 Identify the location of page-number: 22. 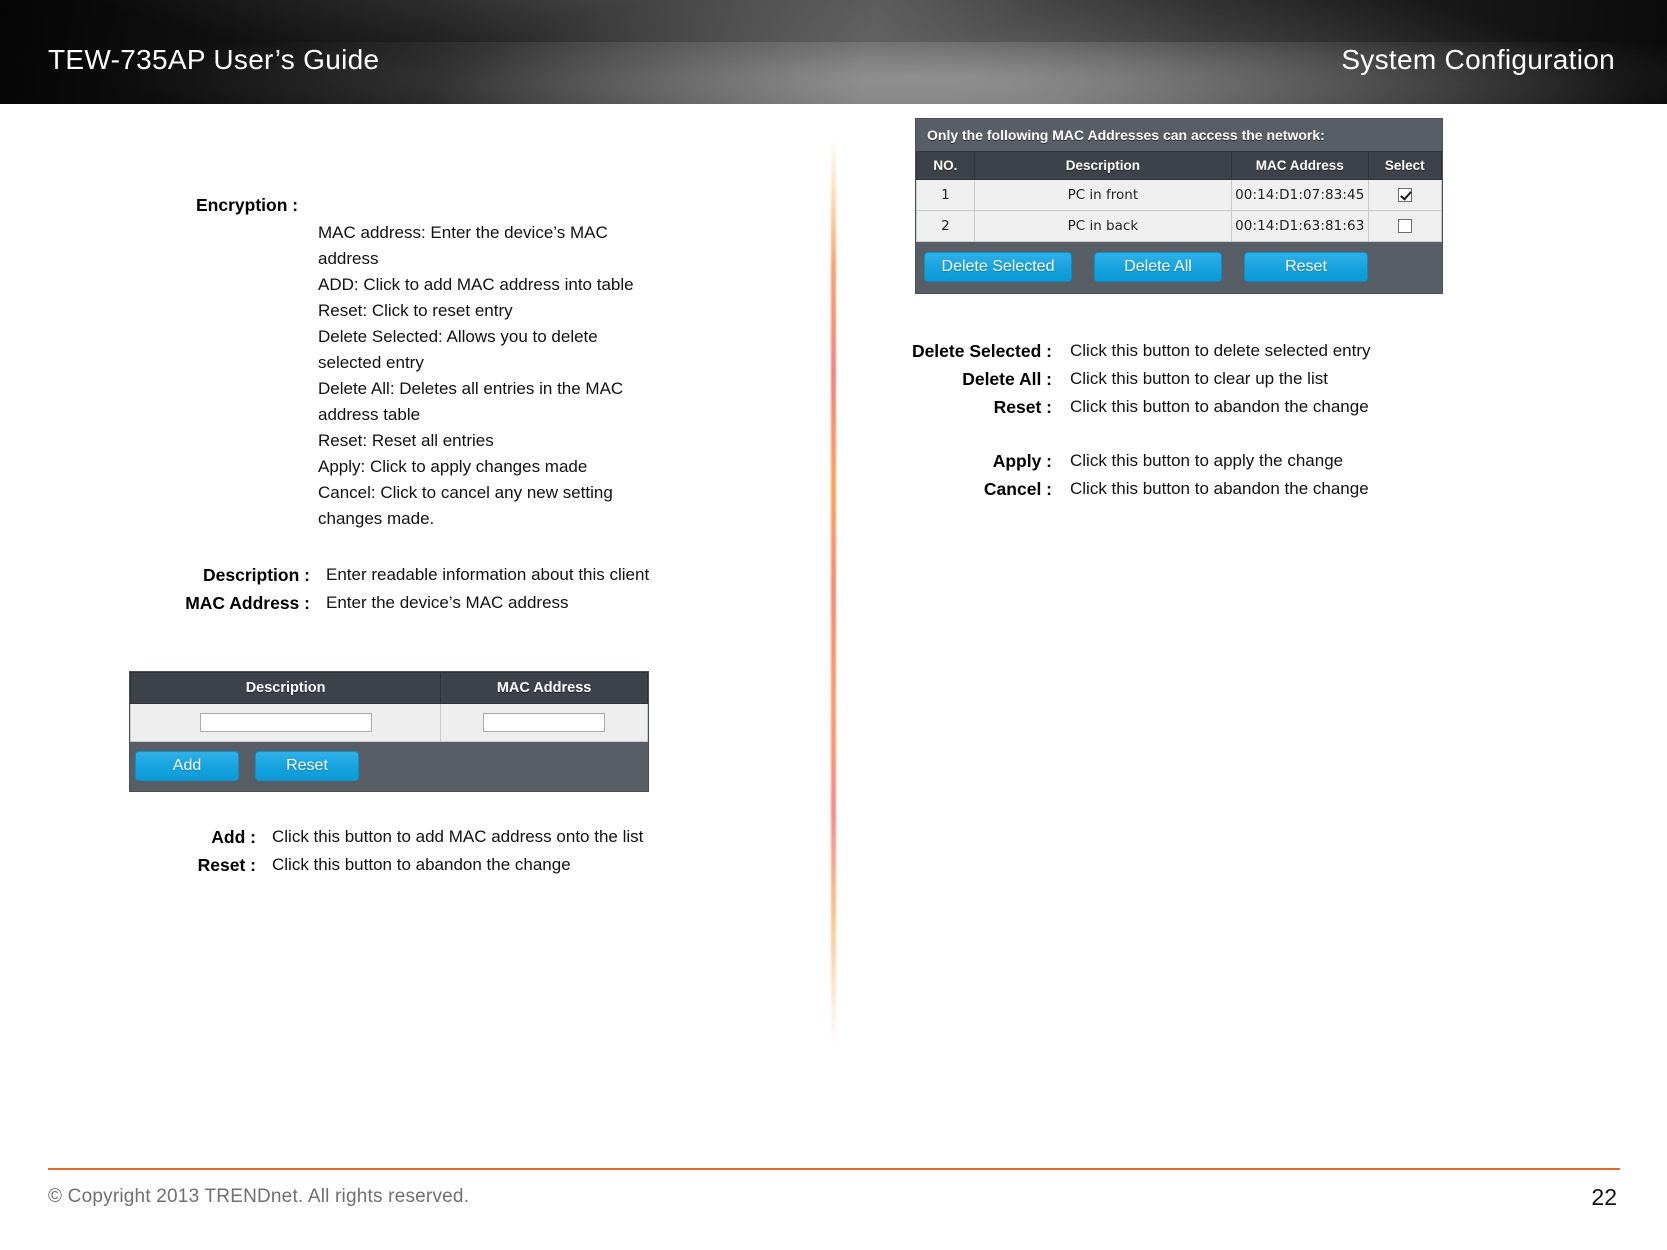
(1604, 1197).